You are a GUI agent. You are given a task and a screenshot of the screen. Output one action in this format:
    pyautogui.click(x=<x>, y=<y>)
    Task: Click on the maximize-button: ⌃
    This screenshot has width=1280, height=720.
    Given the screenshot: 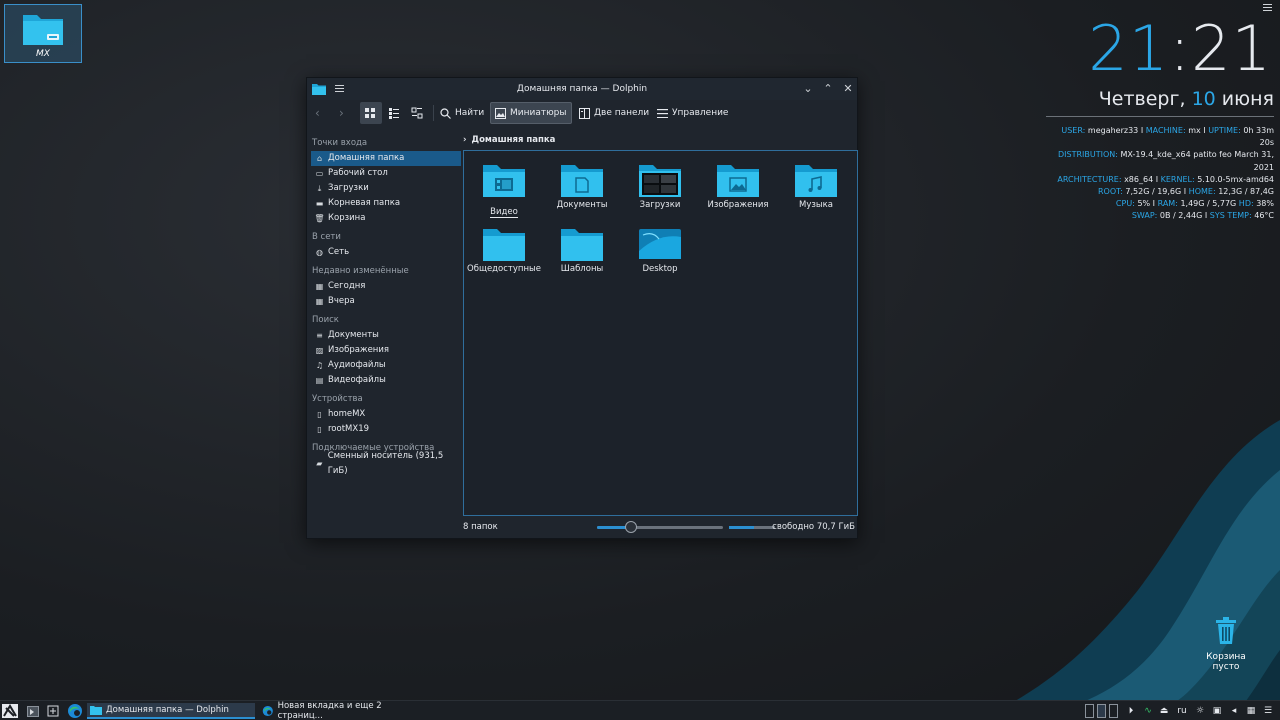 What is the action you would take?
    pyautogui.click(x=828, y=89)
    